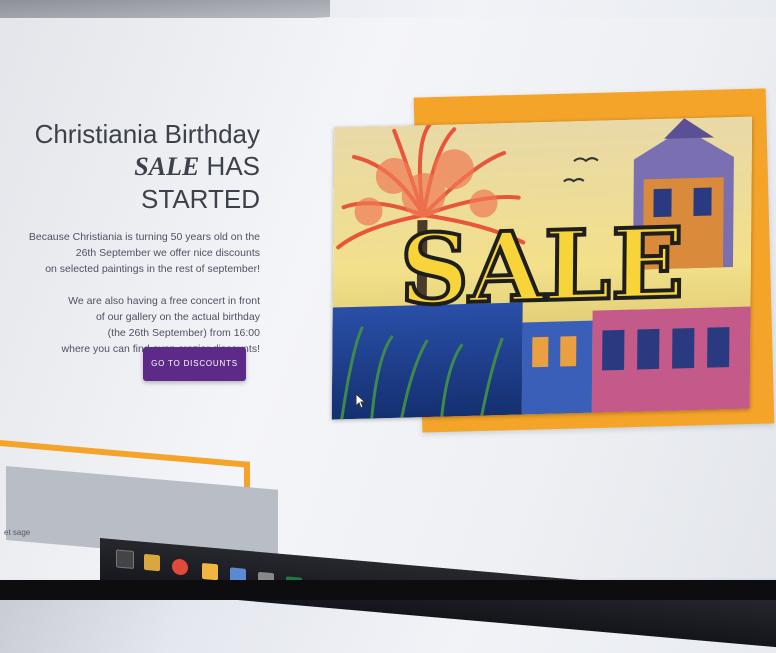  Describe the element at coordinates (183, 333) in the screenshot. I see `hero-paragraph-2-line: (the 26th September) from 16:00` at that location.